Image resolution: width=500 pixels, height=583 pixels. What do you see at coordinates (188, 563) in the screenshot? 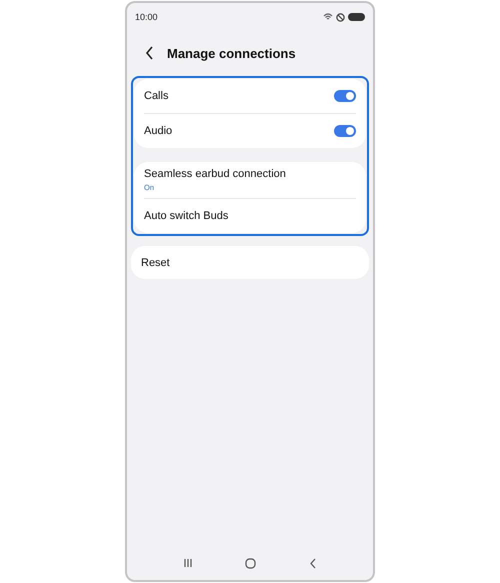
I see `recent-apps-icon` at bounding box center [188, 563].